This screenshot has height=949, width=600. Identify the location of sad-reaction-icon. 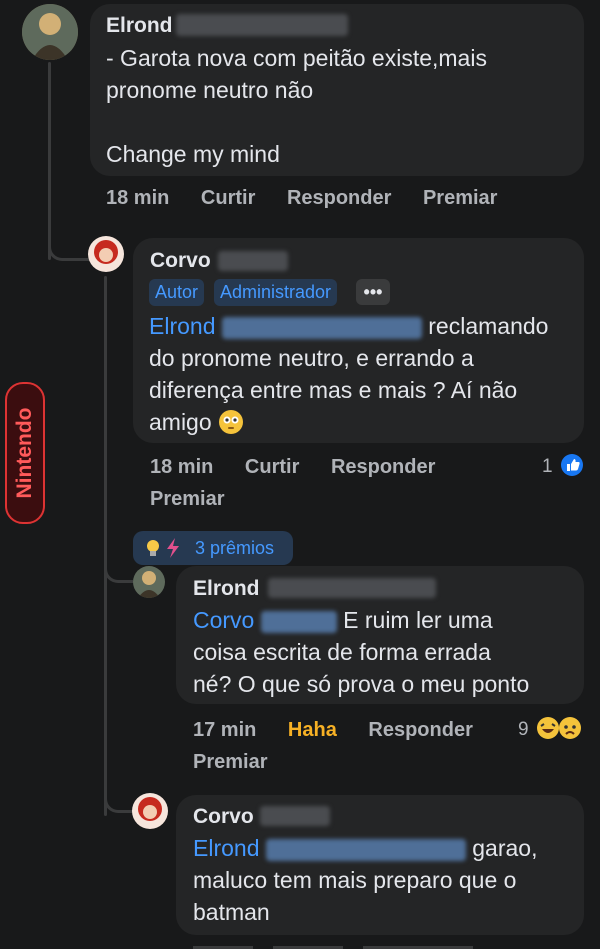
(570, 728).